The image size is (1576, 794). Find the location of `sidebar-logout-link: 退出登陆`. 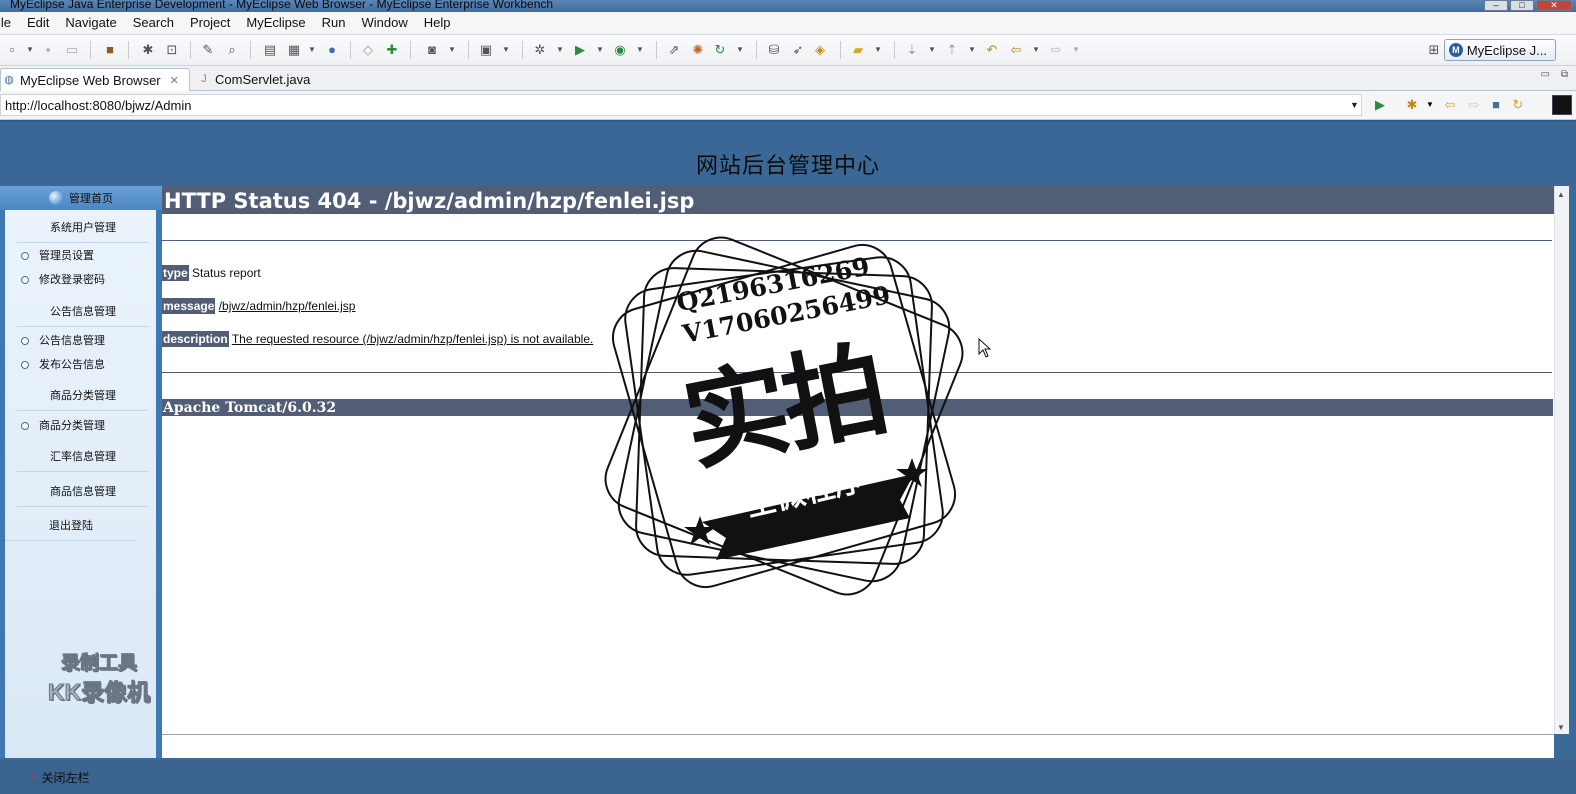

sidebar-logout-link: 退出登陆 is located at coordinates (71, 526).